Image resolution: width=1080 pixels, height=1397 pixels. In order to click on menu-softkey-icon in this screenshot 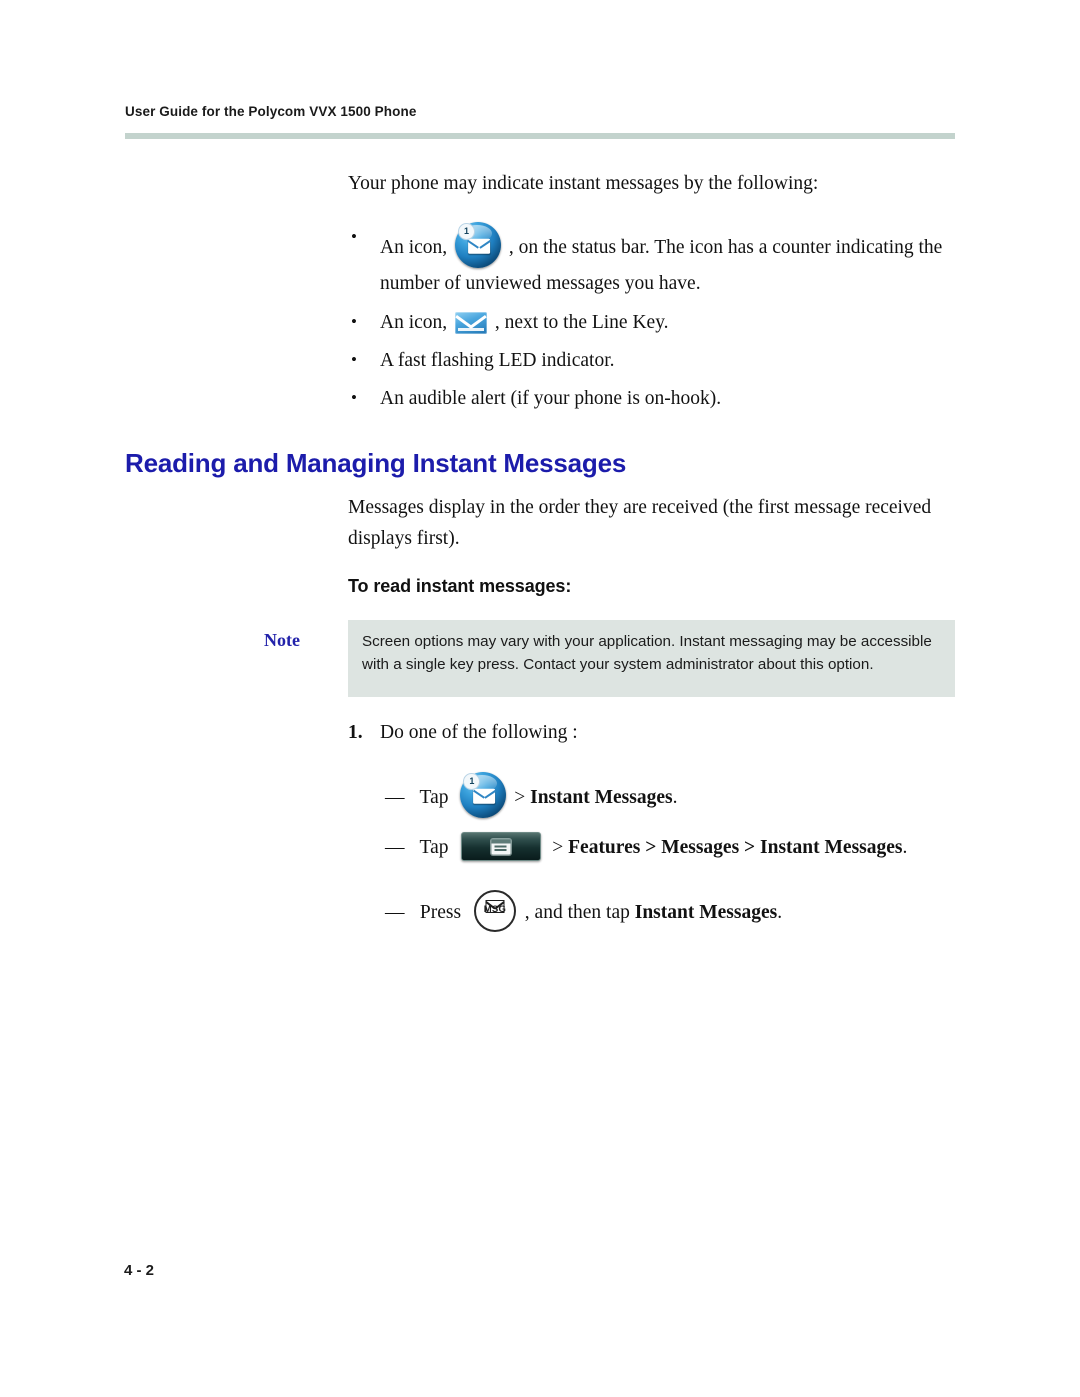, I will do `click(501, 846)`.